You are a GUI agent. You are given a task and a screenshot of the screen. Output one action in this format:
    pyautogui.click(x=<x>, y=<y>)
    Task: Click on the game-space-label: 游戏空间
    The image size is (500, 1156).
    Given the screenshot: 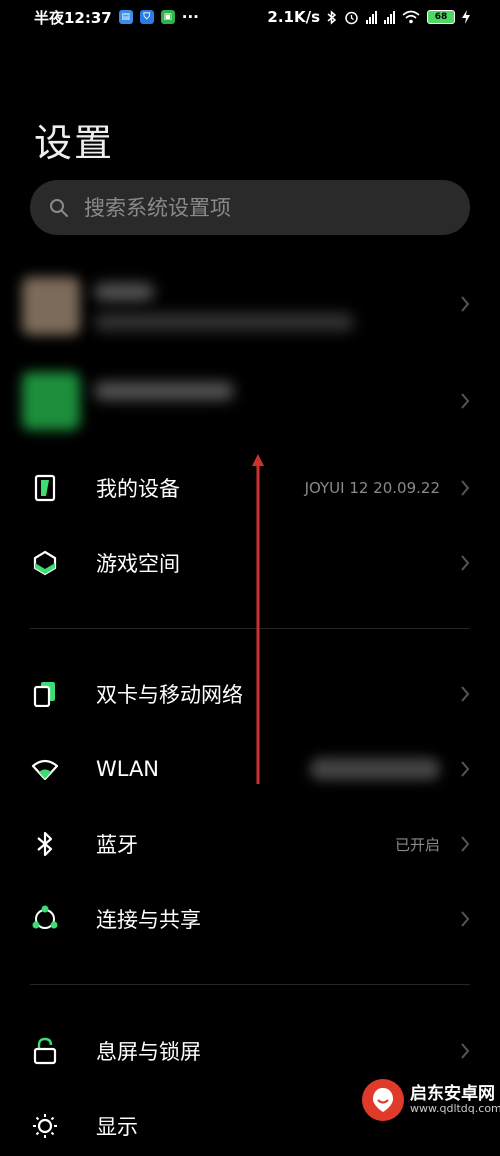 What is the action you would take?
    pyautogui.click(x=138, y=564)
    